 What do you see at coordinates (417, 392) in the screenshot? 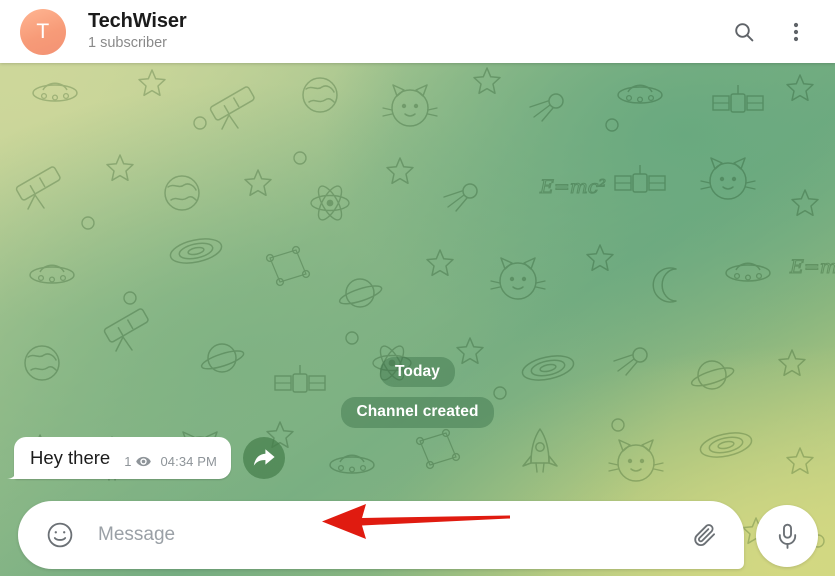
I see `service-messages: Today Channel created` at bounding box center [417, 392].